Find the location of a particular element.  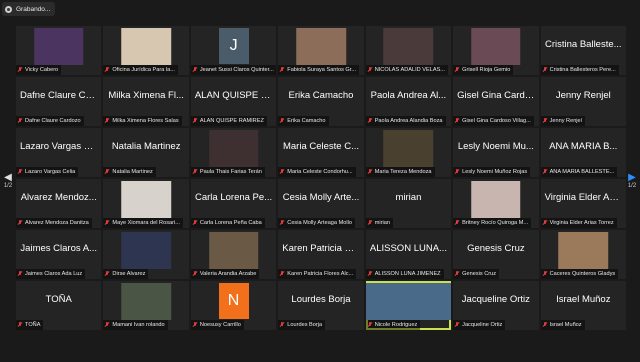

participant-display-name: Genesis Cruz is located at coordinates (496, 248).